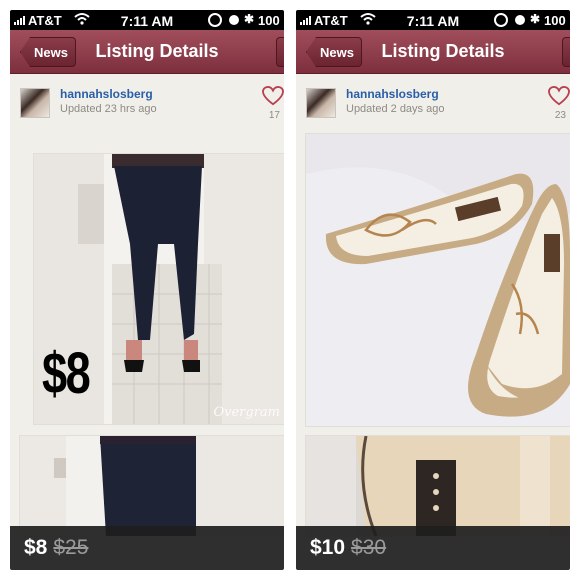 Image resolution: width=580 pixels, height=580 pixels. I want to click on like-count: 23, so click(560, 115).